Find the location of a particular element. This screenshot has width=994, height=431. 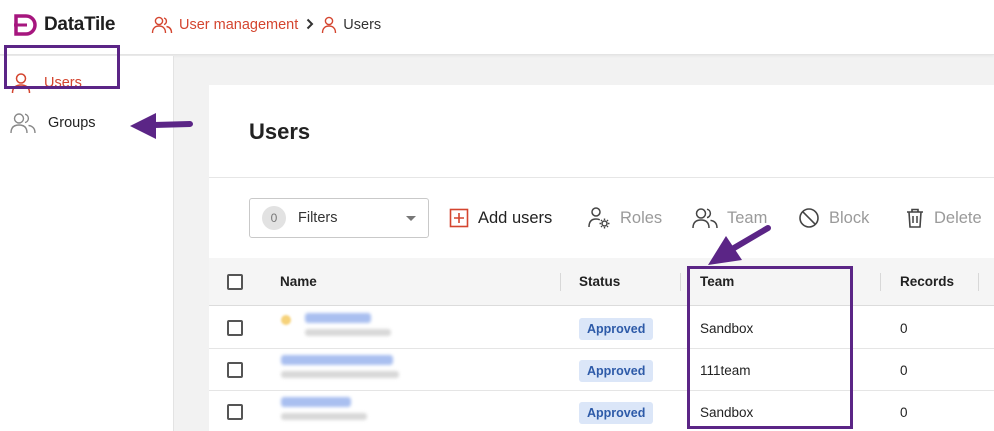

caret-down-icon is located at coordinates (411, 218).